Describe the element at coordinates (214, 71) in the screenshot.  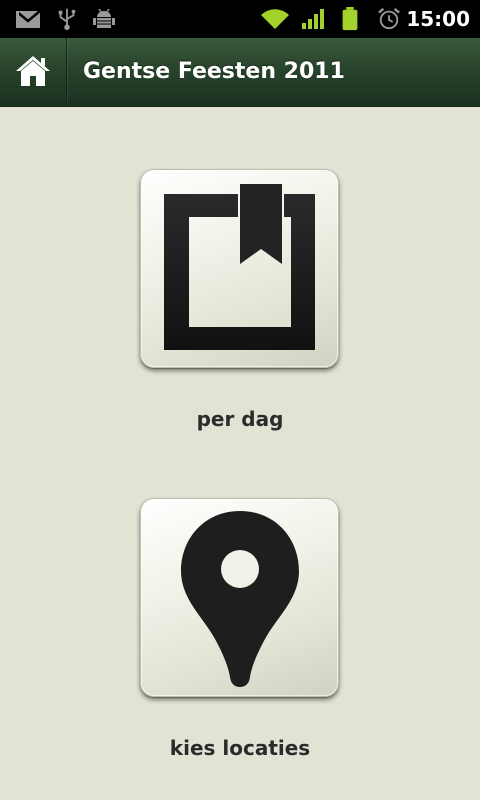
I see `app-title: Gentse Feesten 2011` at that location.